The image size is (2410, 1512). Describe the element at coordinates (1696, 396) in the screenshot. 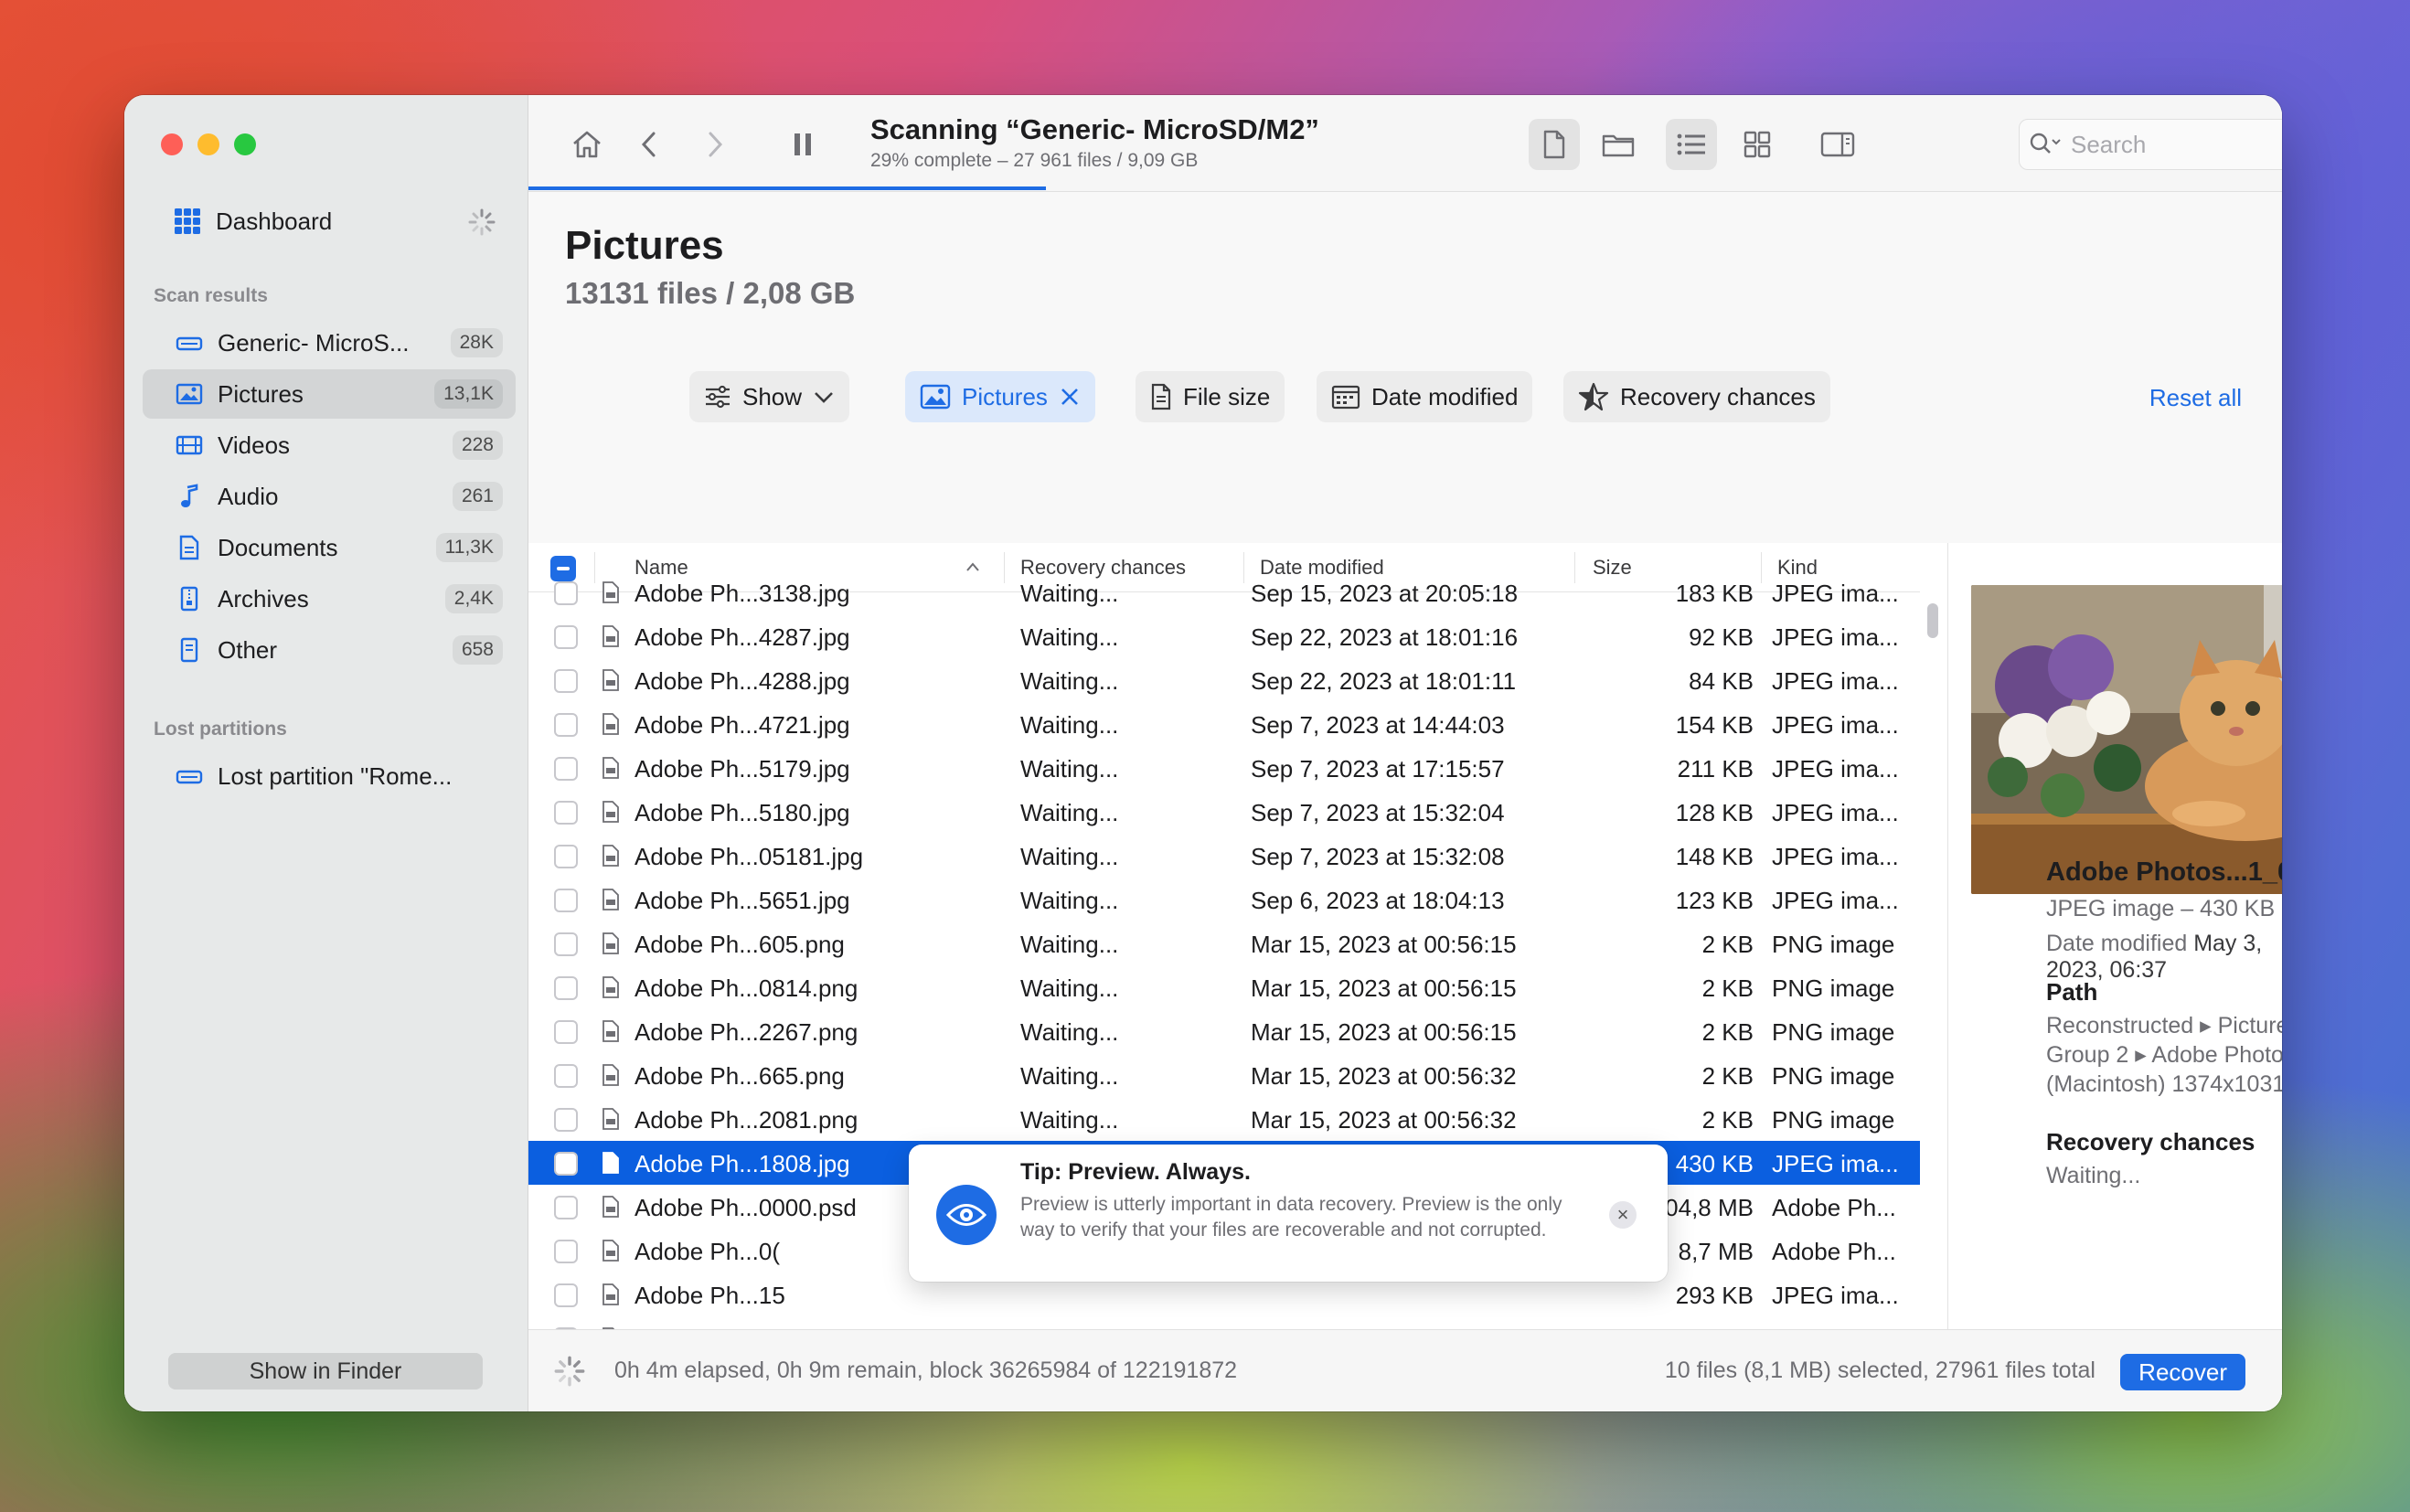

I see `recovery-chances-filter: Recovery chances` at that location.